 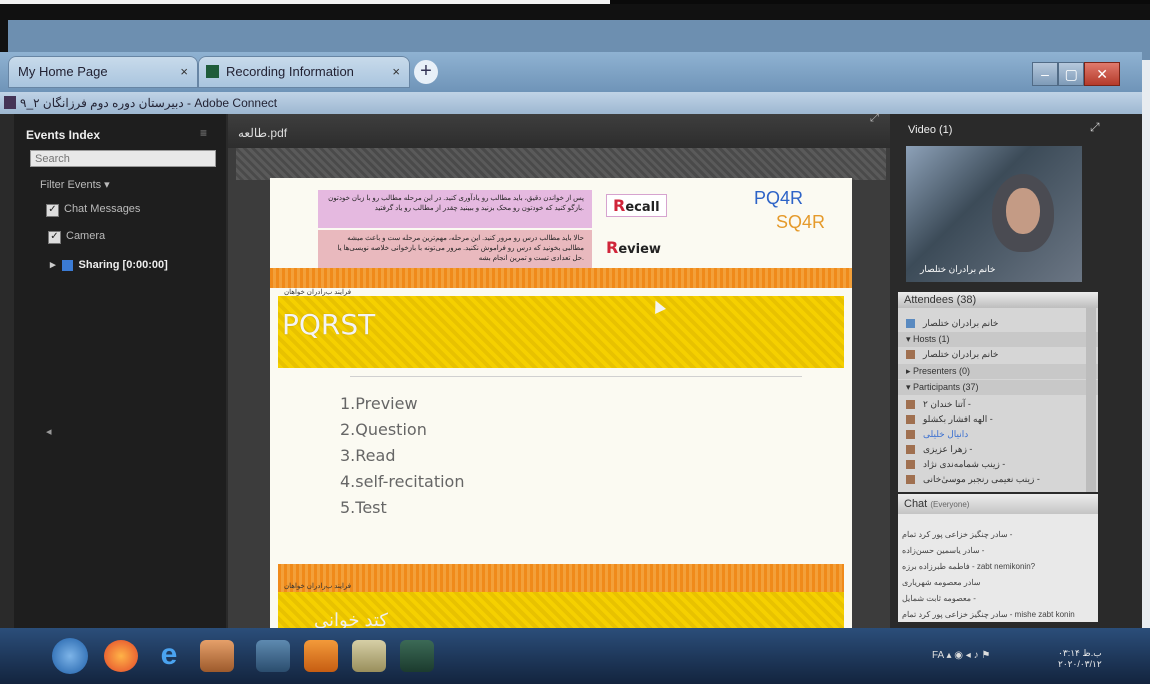 I want to click on language-indicator: FA, so click(x=938, y=655).